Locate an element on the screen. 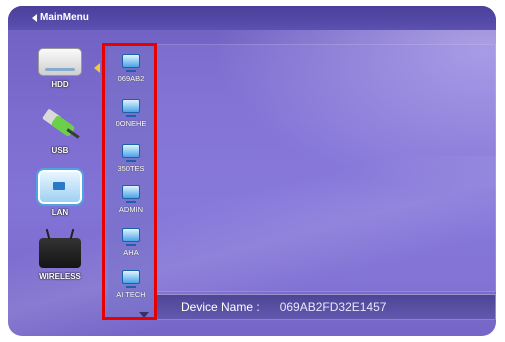 This screenshot has height=342, width=505. source-label: WIRELESS is located at coordinates (60, 276).